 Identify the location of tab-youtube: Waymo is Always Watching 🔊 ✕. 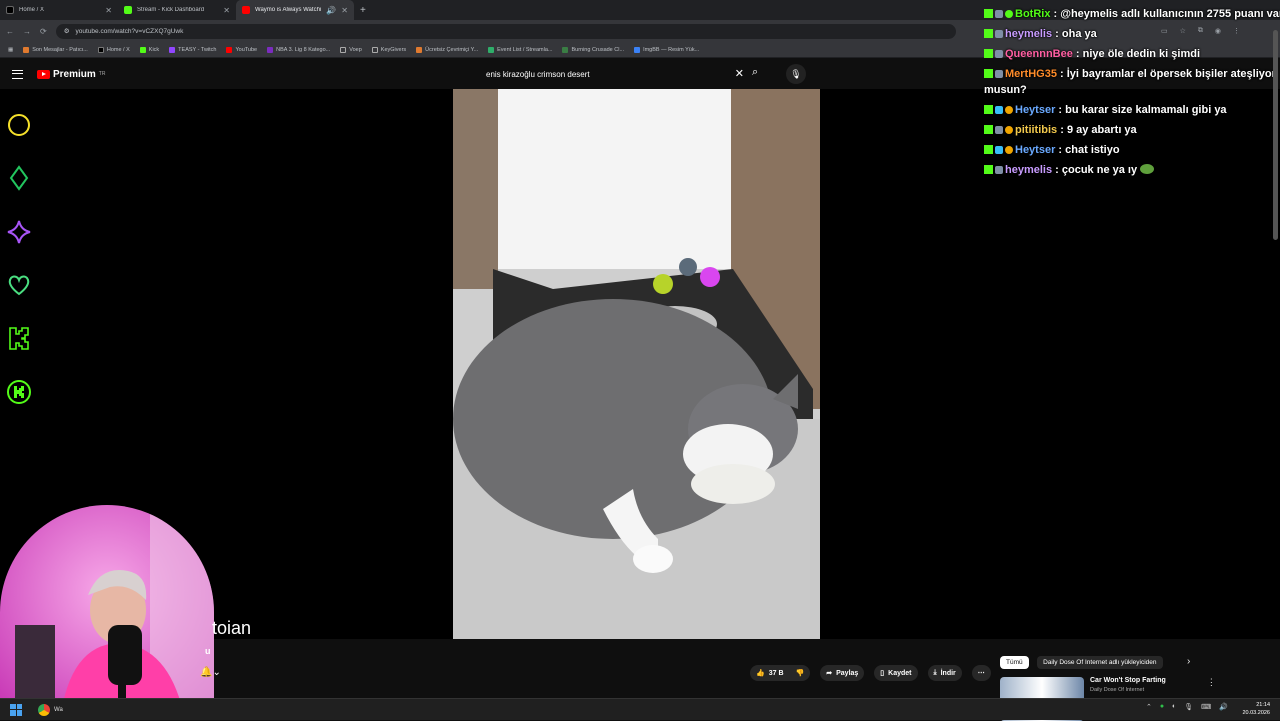
(295, 10).